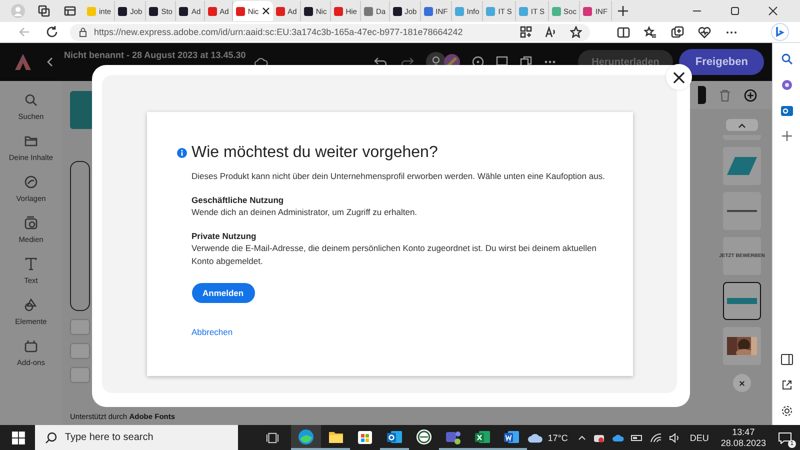  Describe the element at coordinates (699, 437) in the screenshot. I see `language-indicator: DEU` at that location.